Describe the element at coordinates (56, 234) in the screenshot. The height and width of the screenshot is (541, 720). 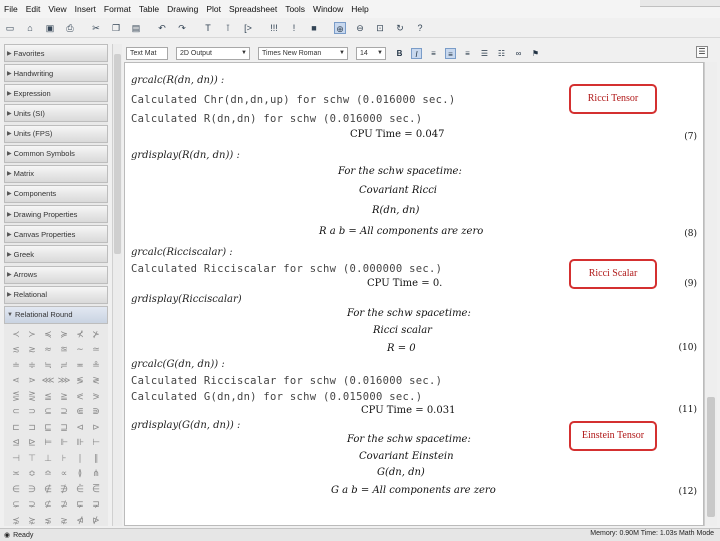
I see `palette-canvas-properties: ▶ Canvas Properties` at that location.